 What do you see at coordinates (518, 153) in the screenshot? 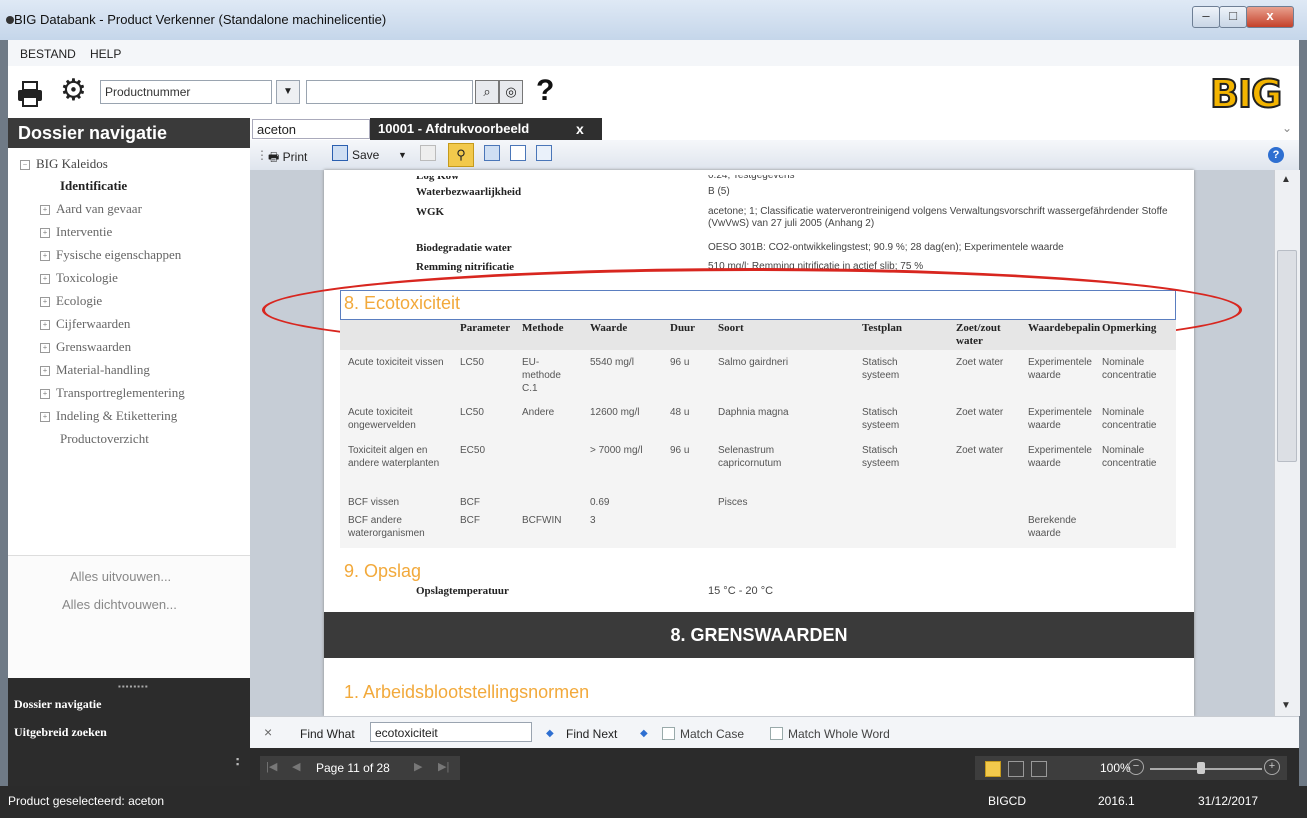
I see `page-width-icon` at bounding box center [518, 153].